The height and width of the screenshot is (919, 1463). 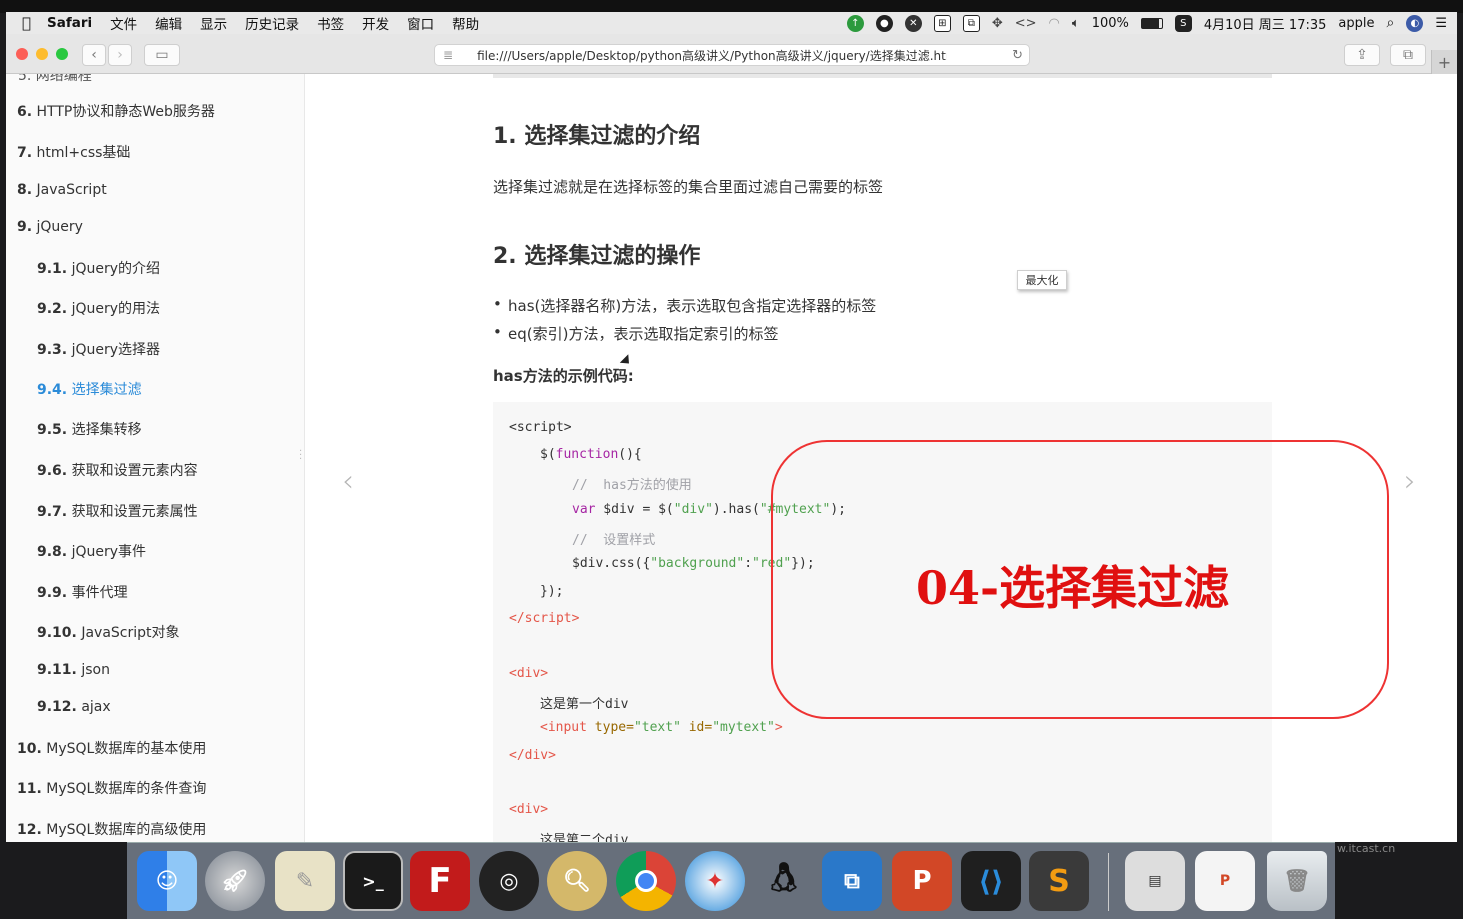 I want to click on zoom-window-button, so click(x=62, y=54).